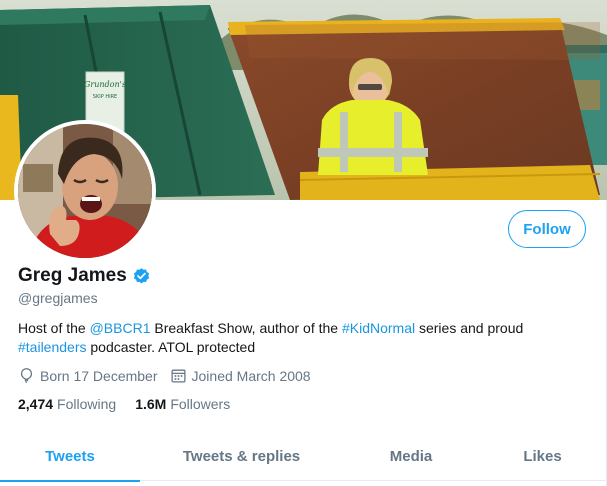 The image size is (607, 486). Describe the element at coordinates (141, 276) in the screenshot. I see `verified-badge-icon` at that location.